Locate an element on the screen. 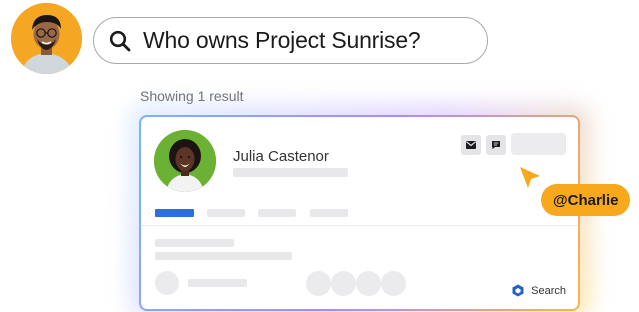 Image resolution: width=639 pixels, height=312 pixels. user-avatar is located at coordinates (46, 38).